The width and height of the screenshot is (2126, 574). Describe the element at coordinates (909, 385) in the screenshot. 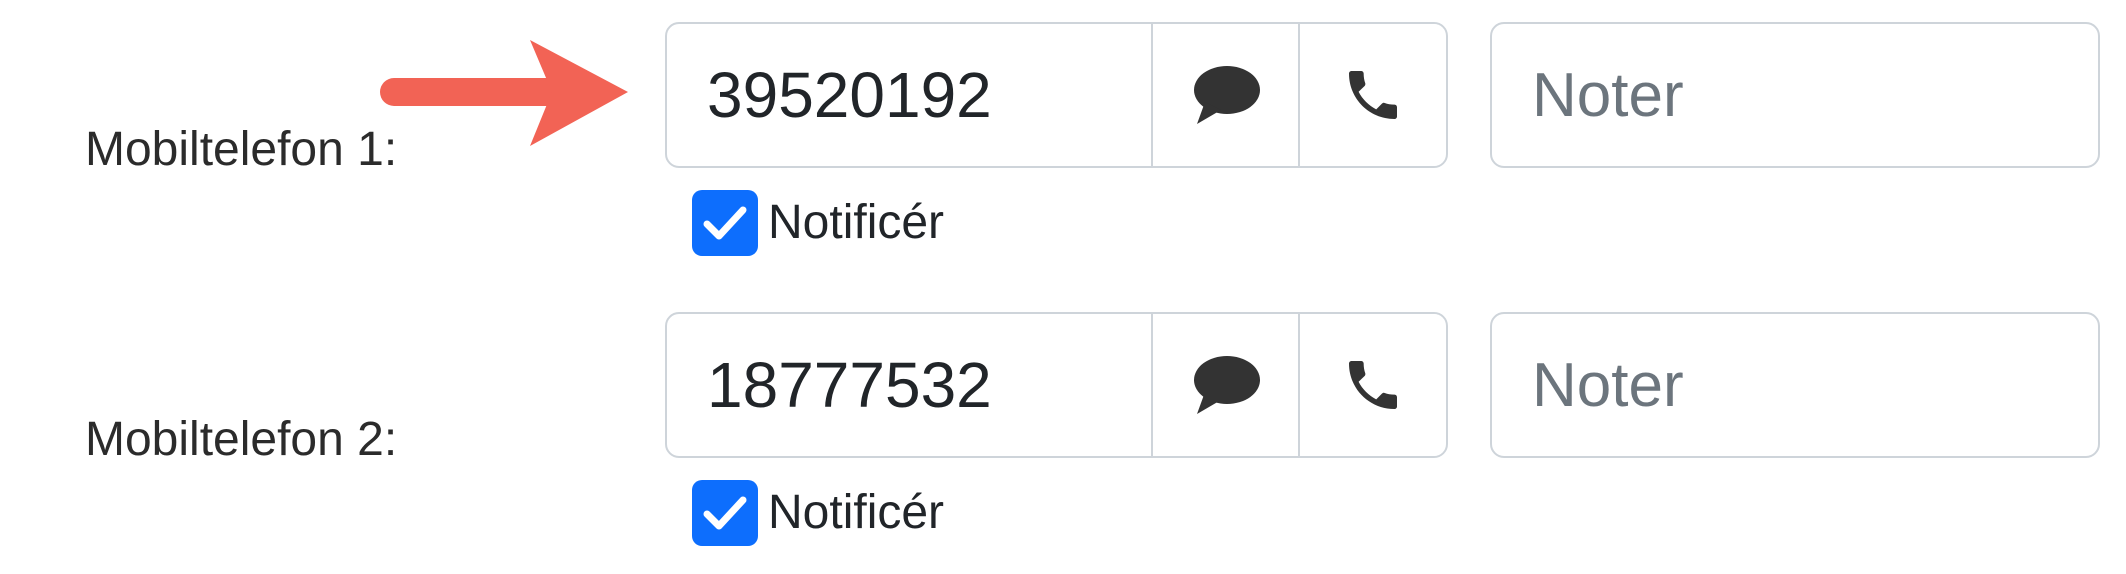

I see `mobile-phone-2-input` at that location.